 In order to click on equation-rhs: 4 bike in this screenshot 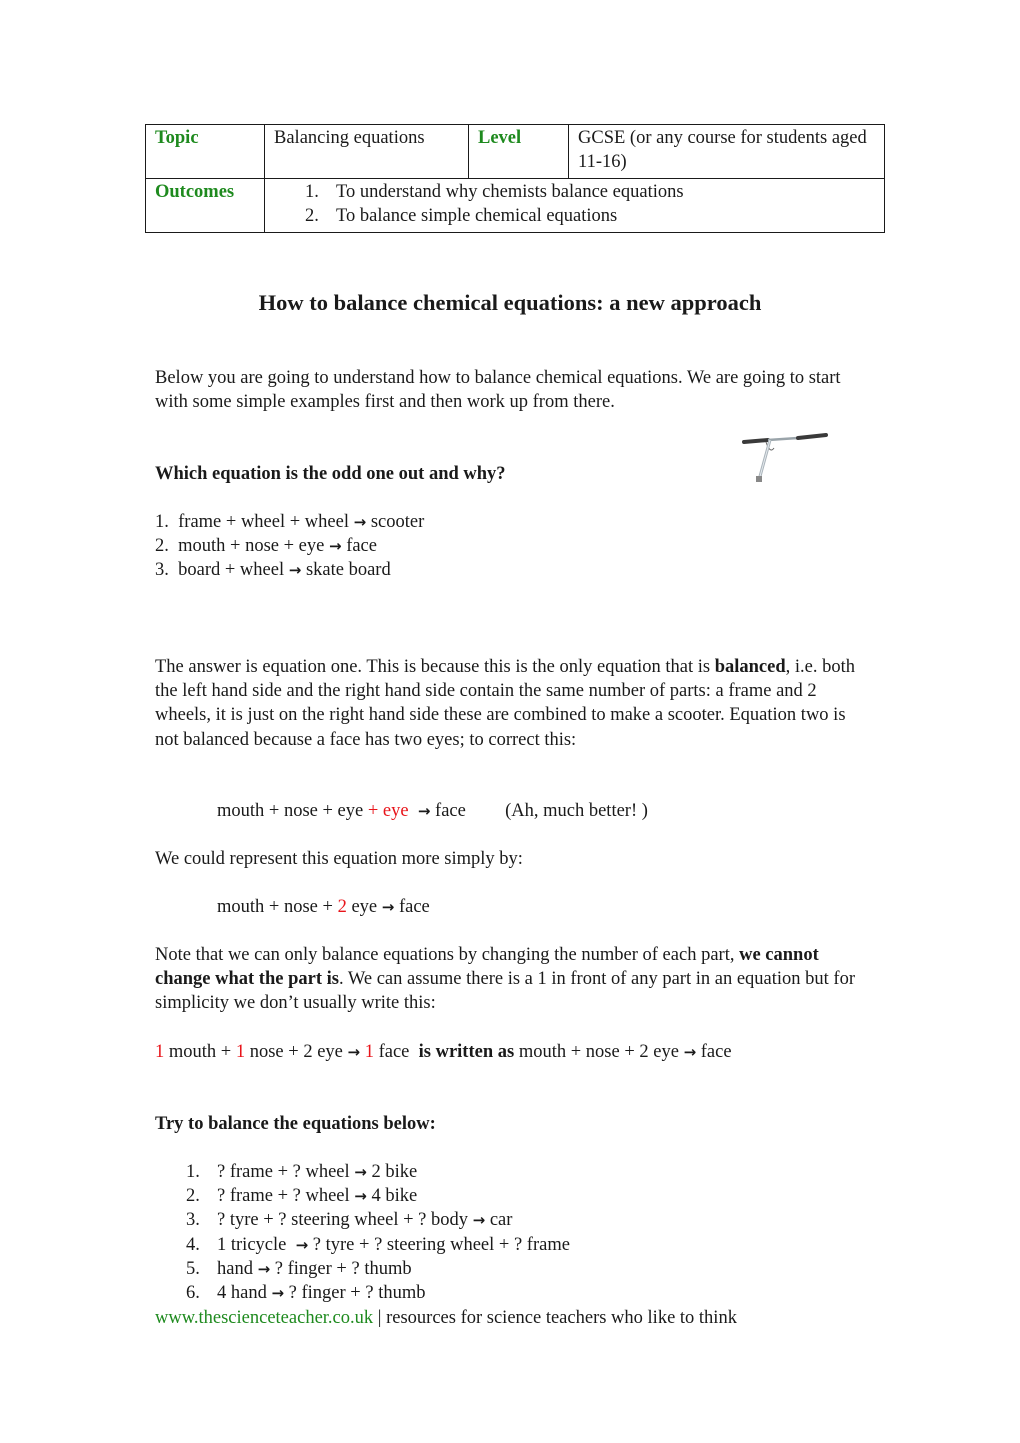, I will do `click(394, 1196)`.